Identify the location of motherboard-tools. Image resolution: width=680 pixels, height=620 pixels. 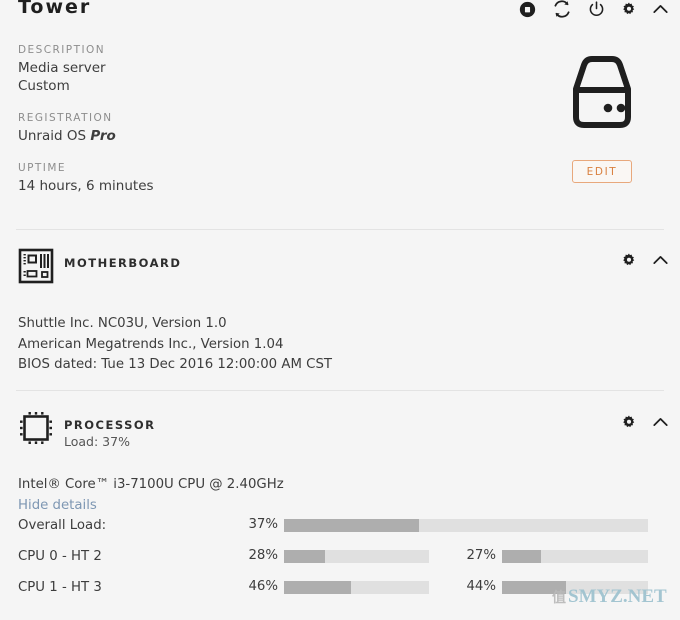
(645, 260).